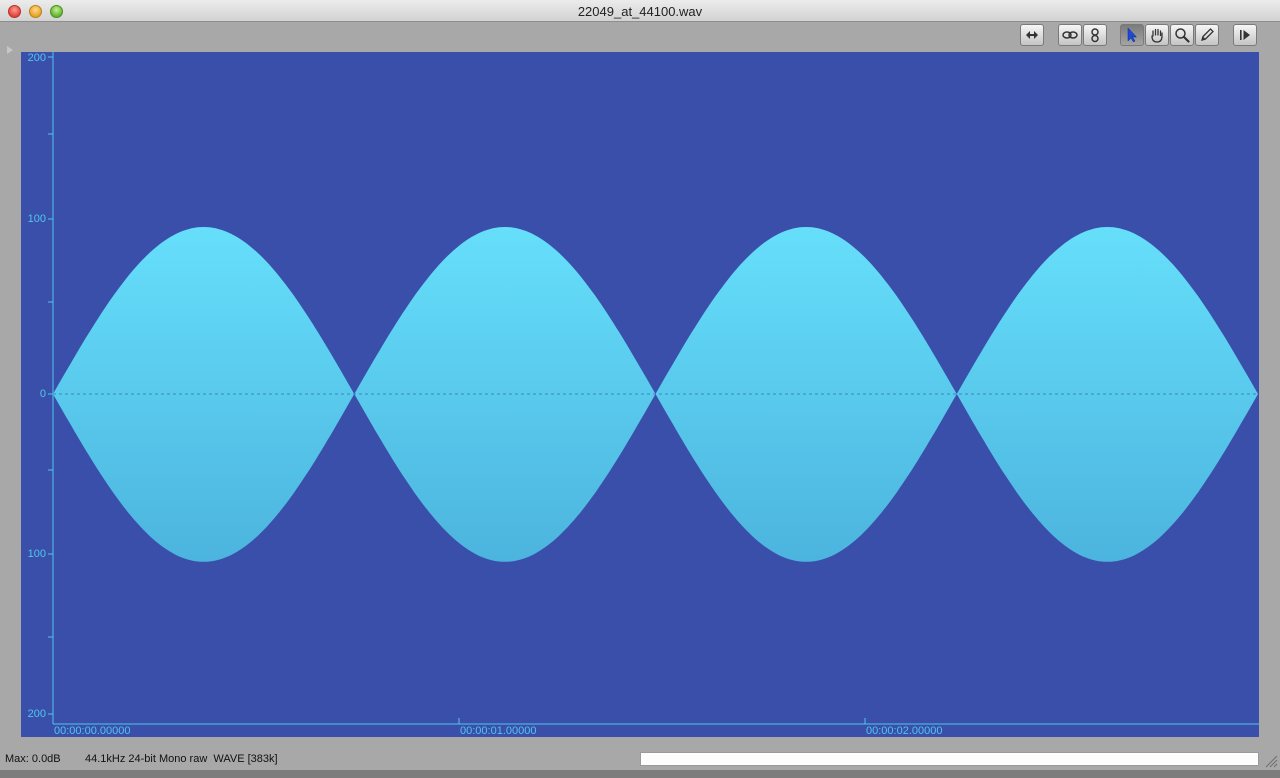 The width and height of the screenshot is (1280, 778). I want to click on y-label-top: 200, so click(36, 58).